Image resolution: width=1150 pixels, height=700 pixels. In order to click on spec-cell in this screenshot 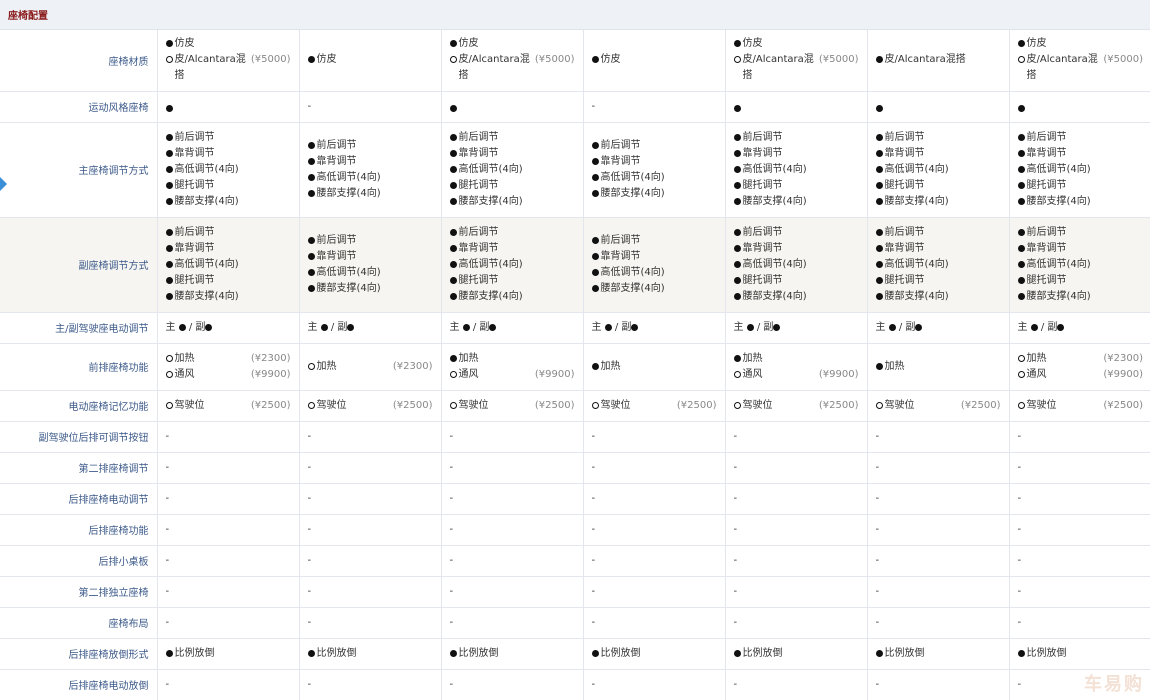, I will do `click(228, 107)`.